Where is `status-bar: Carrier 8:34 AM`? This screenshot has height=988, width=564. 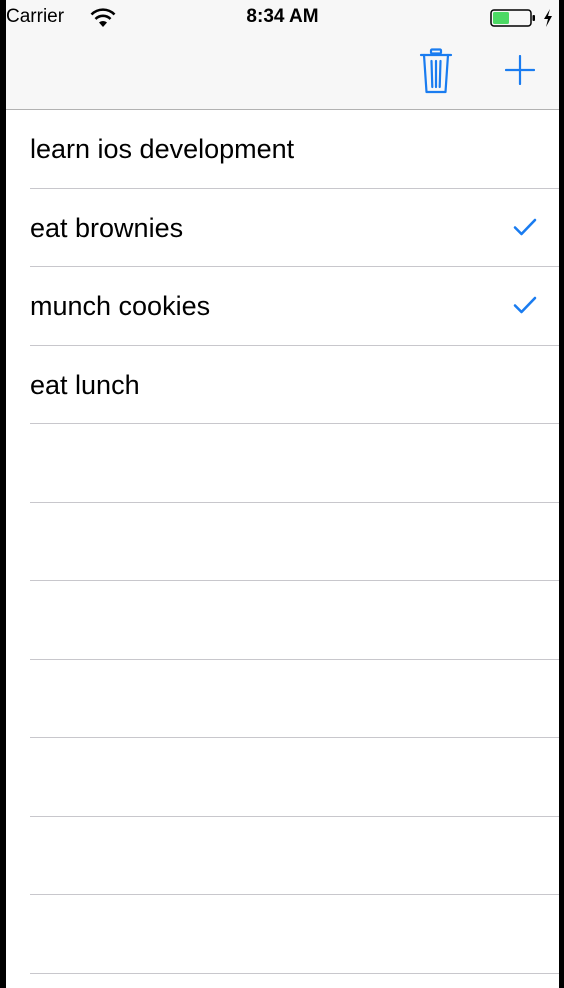 status-bar: Carrier 8:34 AM is located at coordinates (282, 18).